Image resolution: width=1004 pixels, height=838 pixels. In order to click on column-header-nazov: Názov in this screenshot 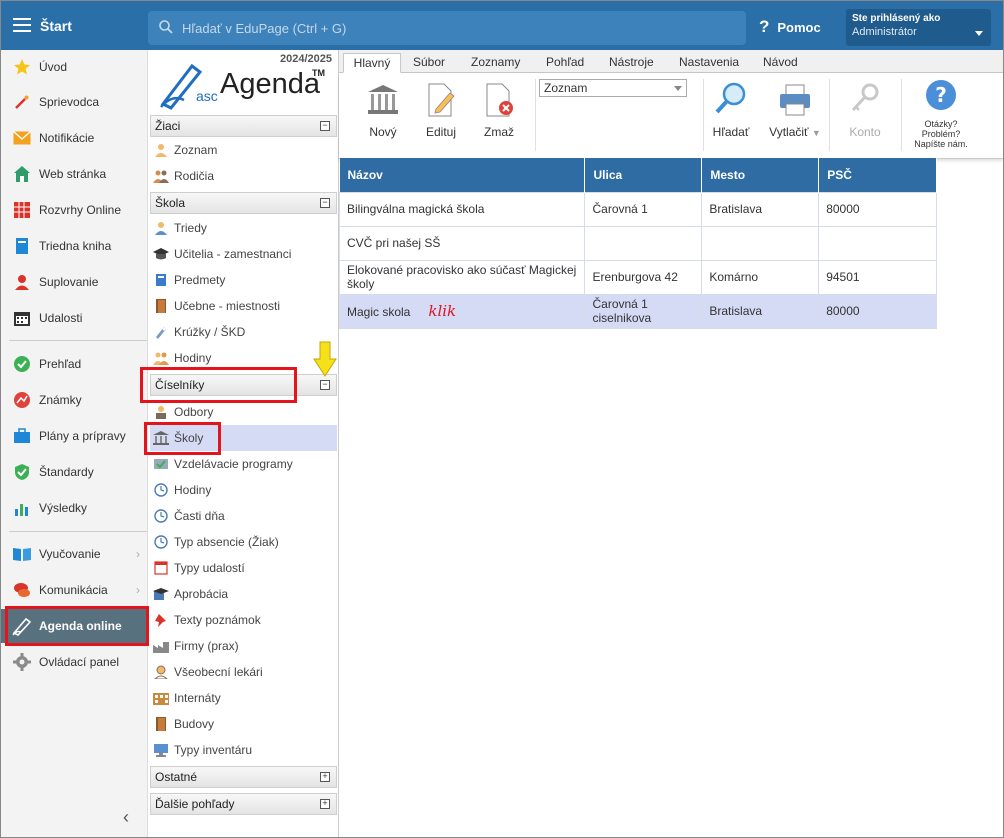, I will do `click(462, 175)`.